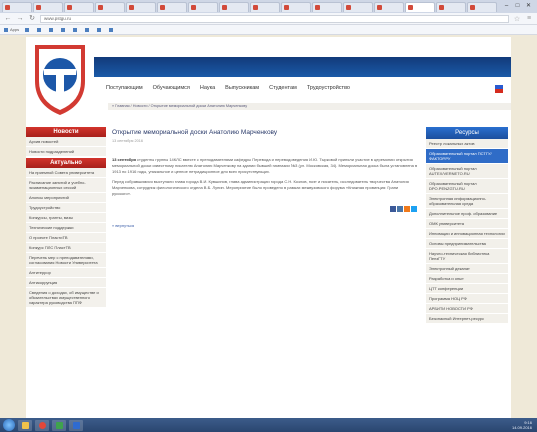 This screenshot has height=432, width=537. What do you see at coordinates (517, 19) in the screenshot?
I see `bookmark-star-icon: ☆` at bounding box center [517, 19].